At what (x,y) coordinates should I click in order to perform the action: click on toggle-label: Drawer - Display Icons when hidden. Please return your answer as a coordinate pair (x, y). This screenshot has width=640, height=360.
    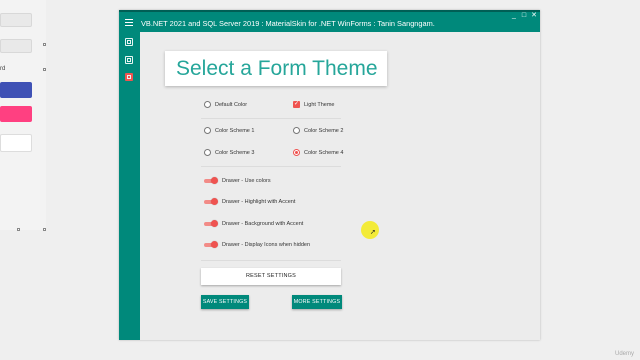
    Looking at the image, I should click on (266, 244).